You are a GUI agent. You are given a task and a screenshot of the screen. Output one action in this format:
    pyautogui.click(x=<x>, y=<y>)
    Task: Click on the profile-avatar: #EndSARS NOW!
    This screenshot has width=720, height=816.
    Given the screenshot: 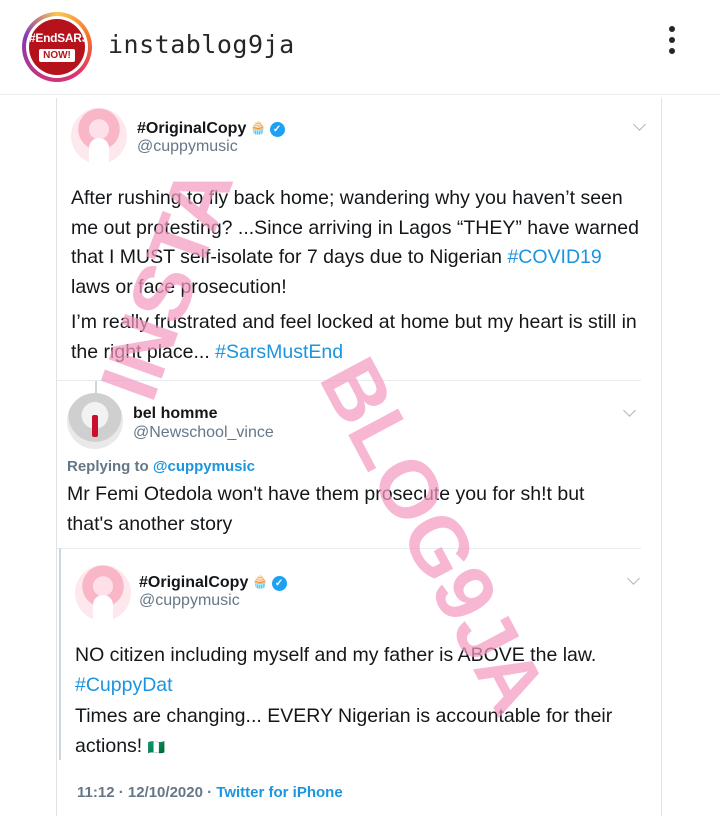 What is the action you would take?
    pyautogui.click(x=57, y=47)
    